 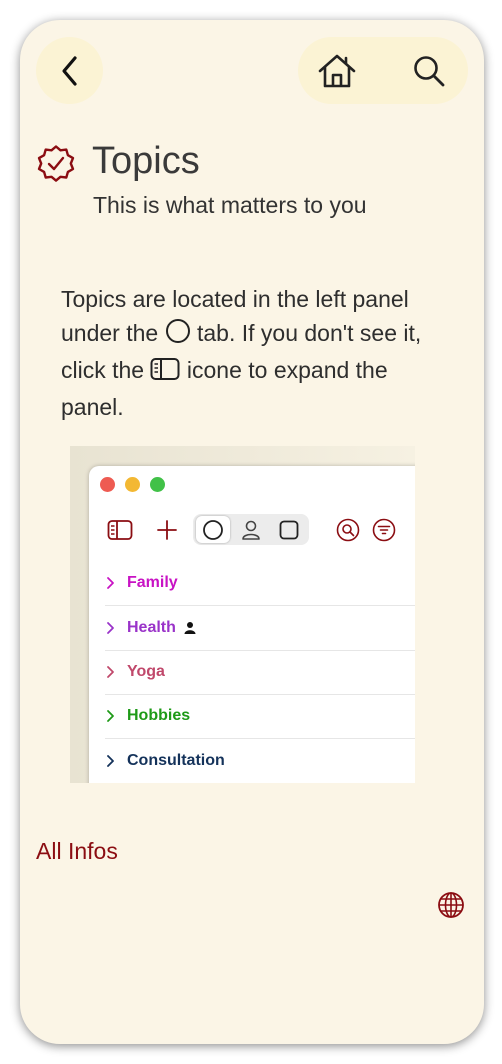 What do you see at coordinates (260, 583) in the screenshot?
I see `topic-row-family: Family` at bounding box center [260, 583].